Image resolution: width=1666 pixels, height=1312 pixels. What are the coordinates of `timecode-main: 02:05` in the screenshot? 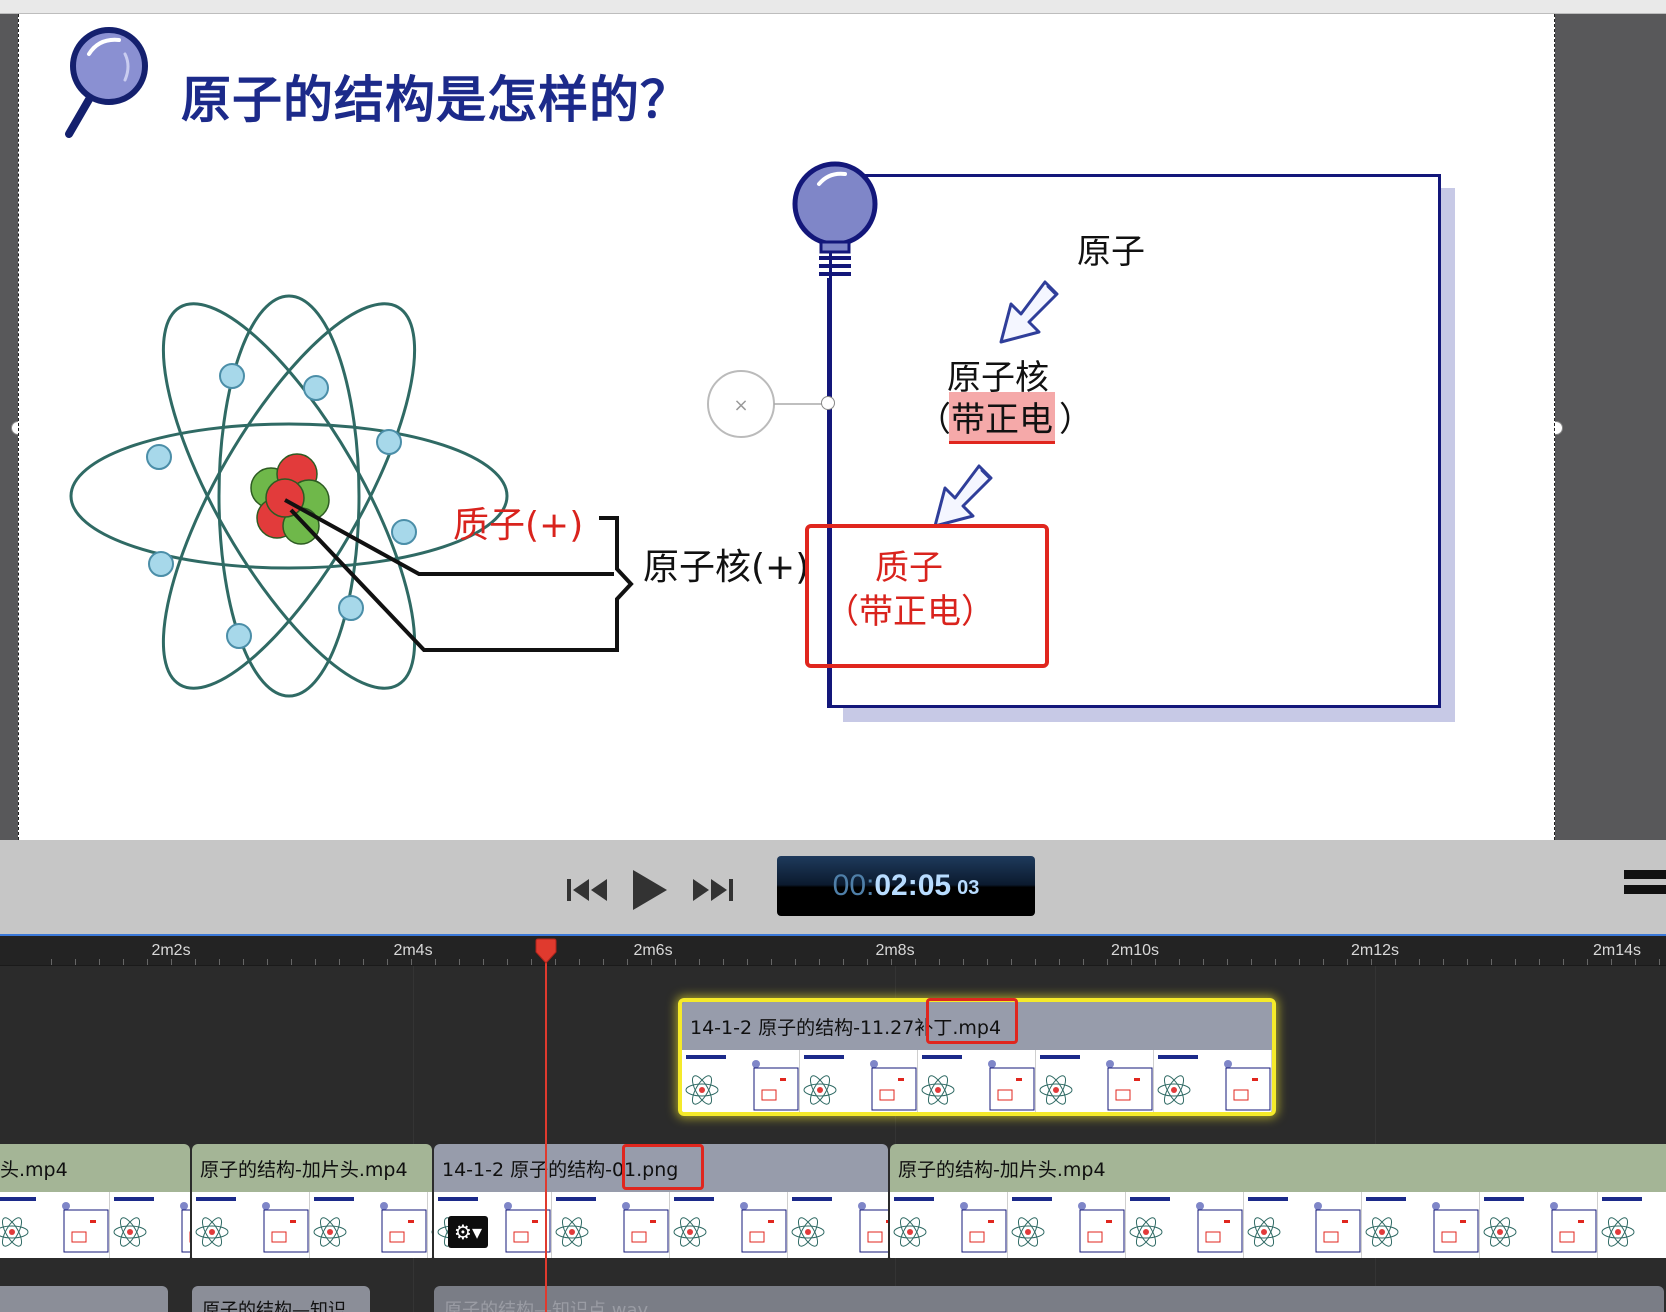 It's located at (913, 885).